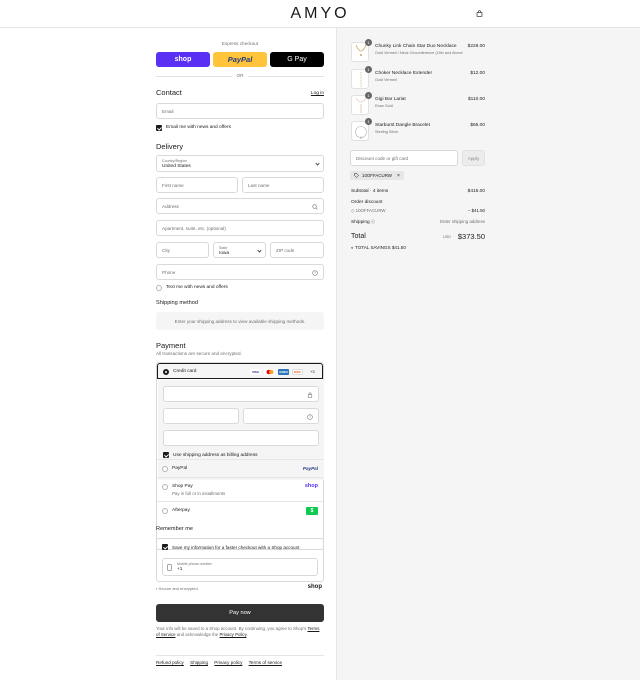  Describe the element at coordinates (182, 250) in the screenshot. I see `city-field: City` at that location.